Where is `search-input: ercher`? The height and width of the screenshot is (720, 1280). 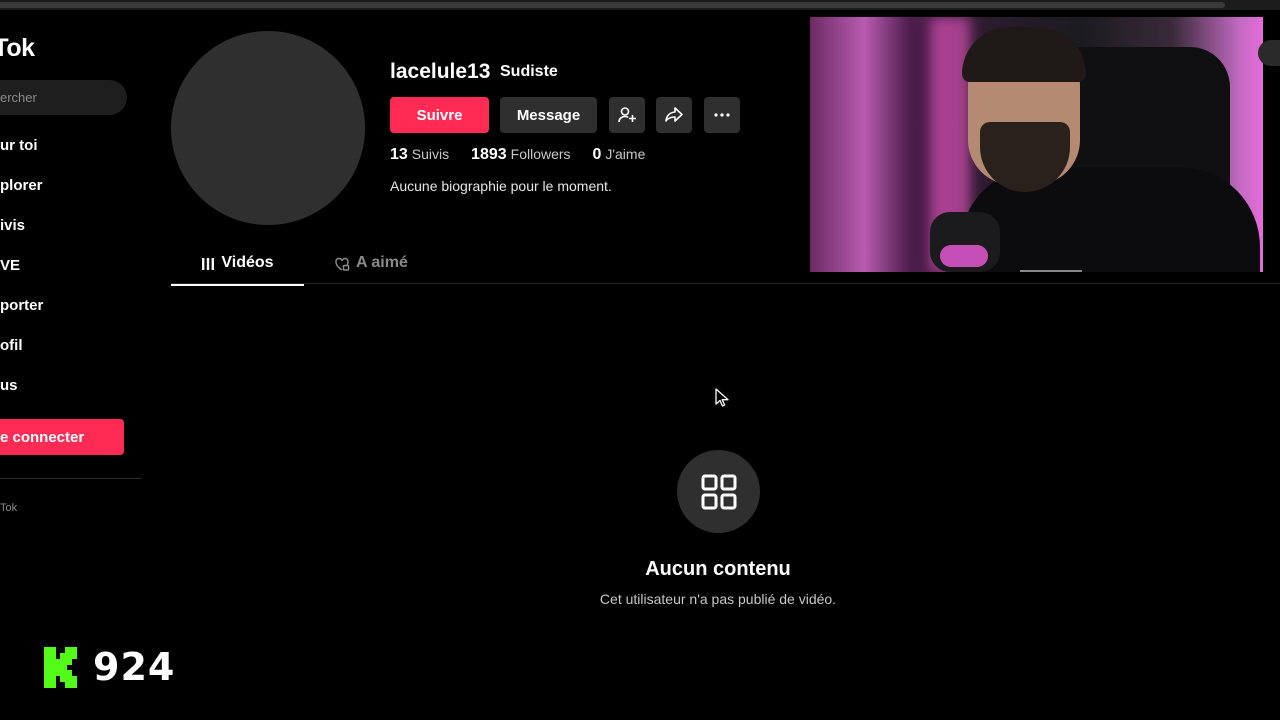 search-input: ercher is located at coordinates (63, 97).